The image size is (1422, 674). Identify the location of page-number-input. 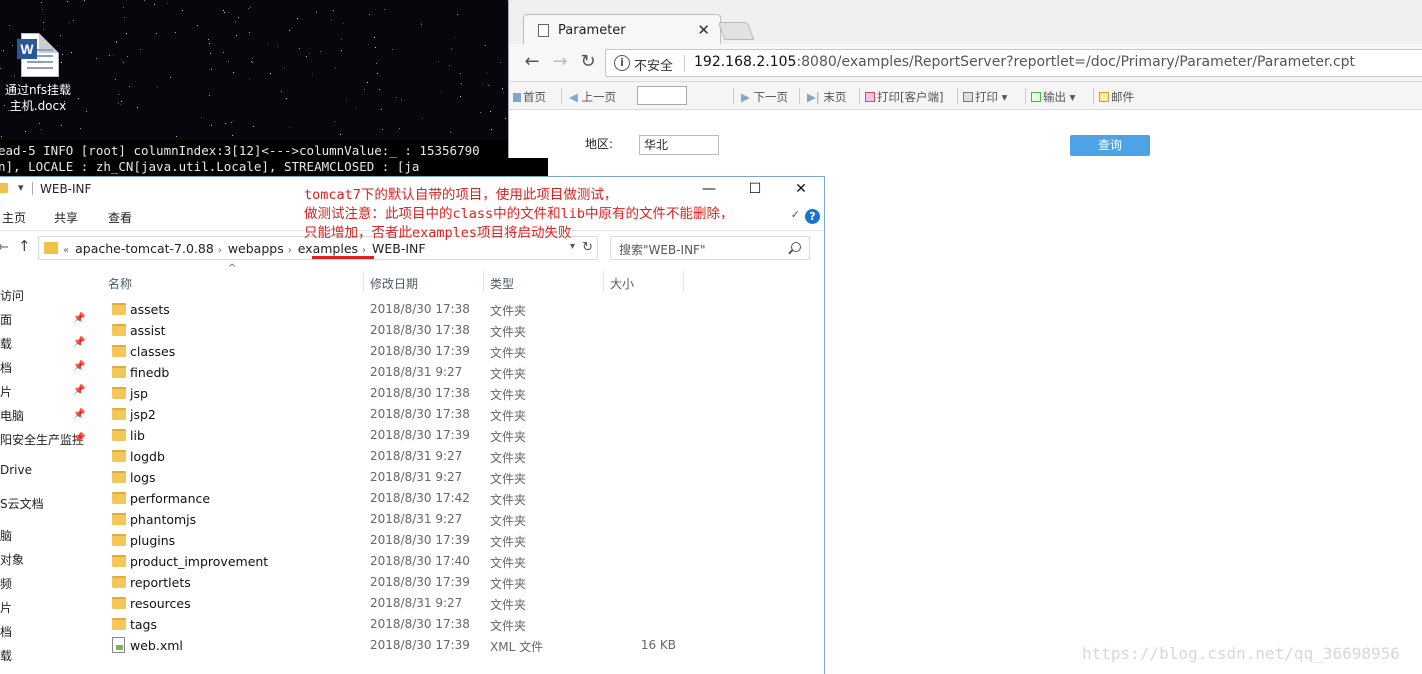
(662, 95).